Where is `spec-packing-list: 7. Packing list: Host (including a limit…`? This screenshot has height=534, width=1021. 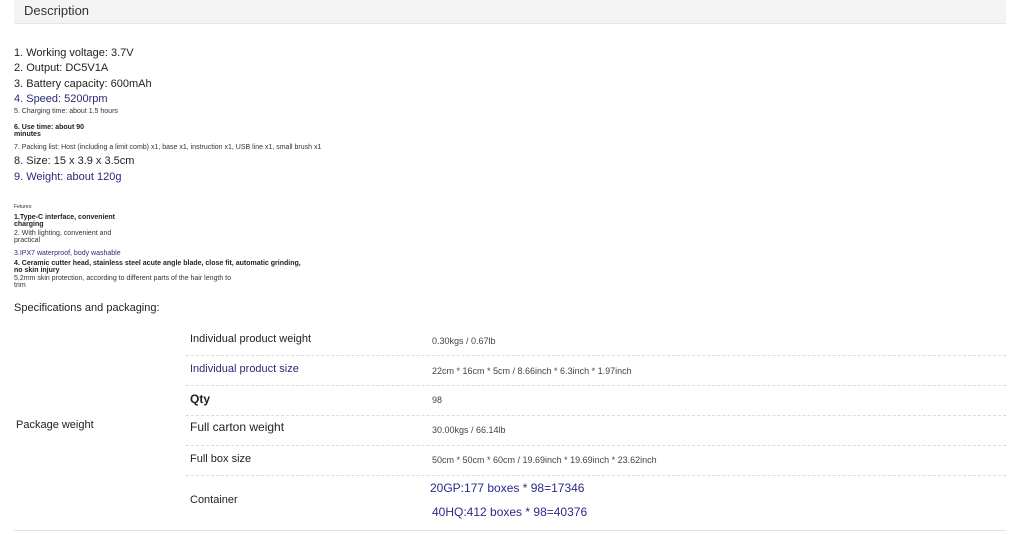 spec-packing-list: 7. Packing list: Host (including a limit… is located at coordinates (168, 147).